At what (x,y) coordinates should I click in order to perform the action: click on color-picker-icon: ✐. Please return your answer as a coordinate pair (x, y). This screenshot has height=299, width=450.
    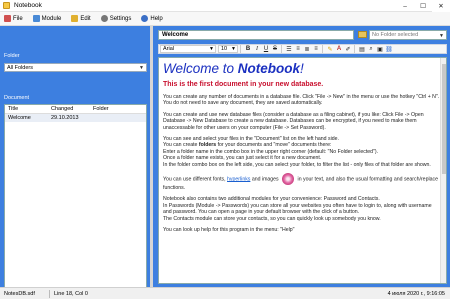
    Looking at the image, I should click on (348, 49).